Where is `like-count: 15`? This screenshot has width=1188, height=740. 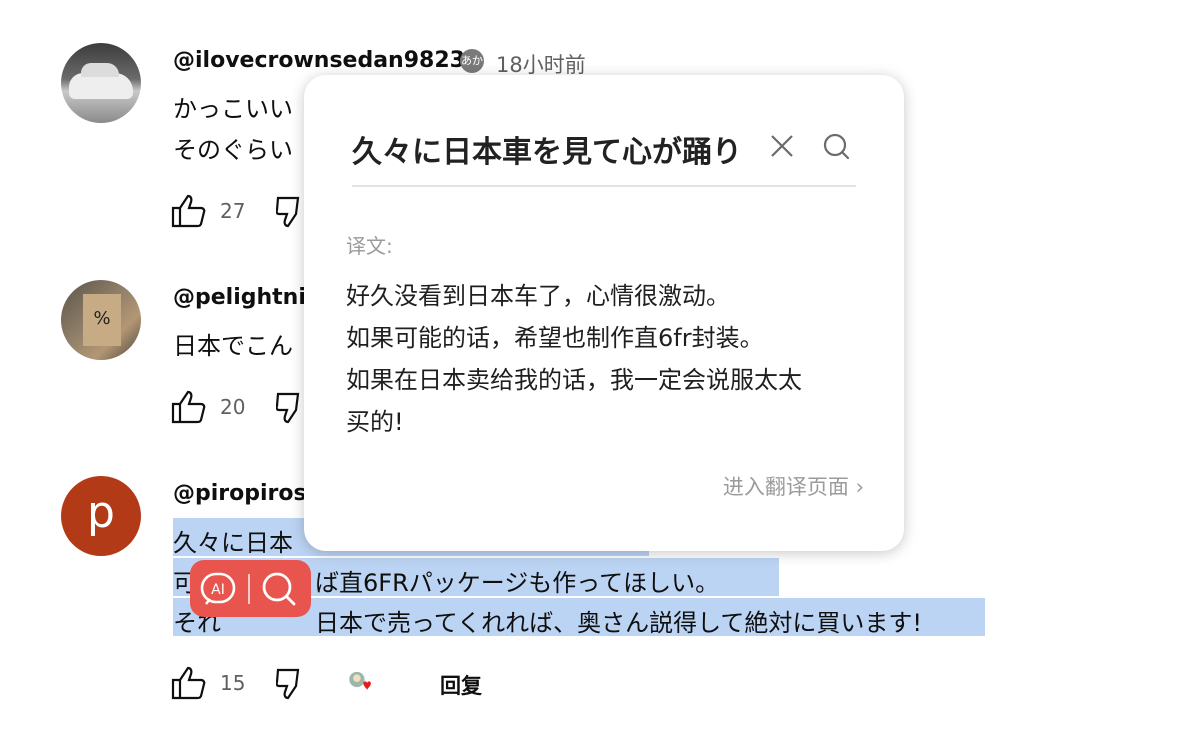
like-count: 15 is located at coordinates (233, 683).